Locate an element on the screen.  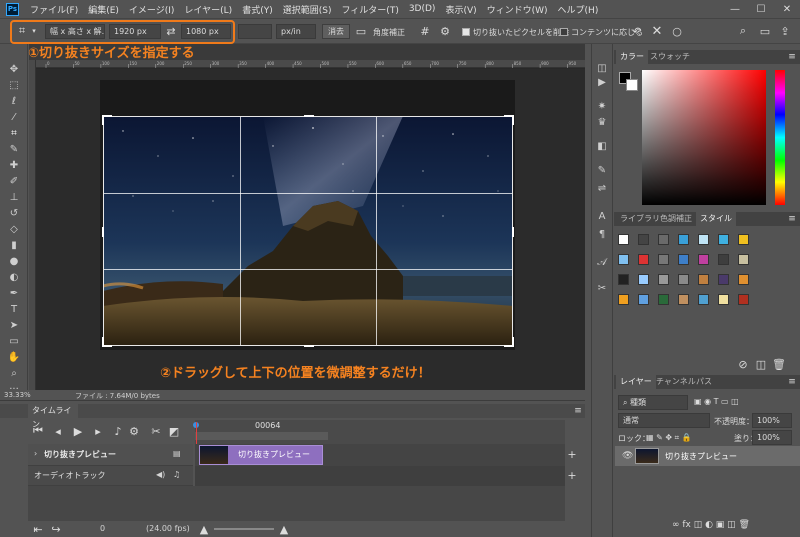
next-frame-icon: ▸ is located at coordinates (98, 431).